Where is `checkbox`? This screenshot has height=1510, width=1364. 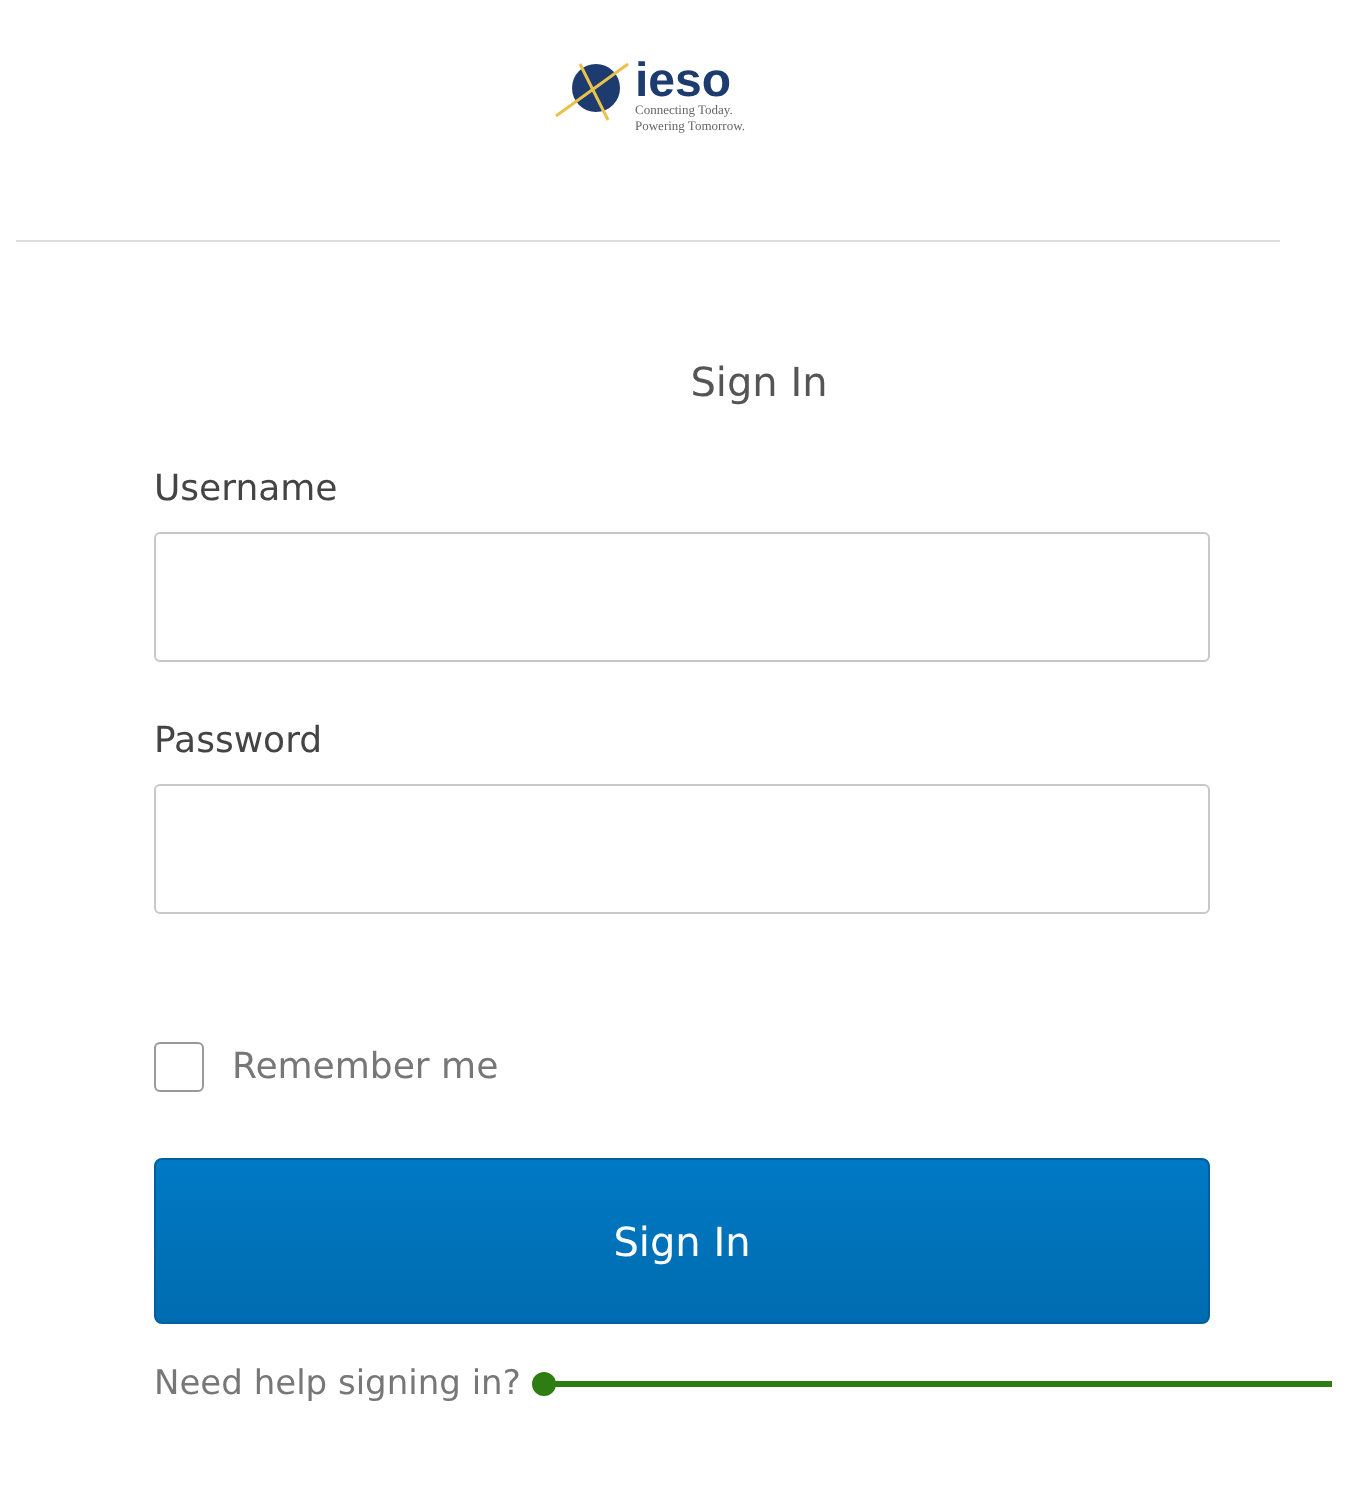
checkbox is located at coordinates (179, 1067).